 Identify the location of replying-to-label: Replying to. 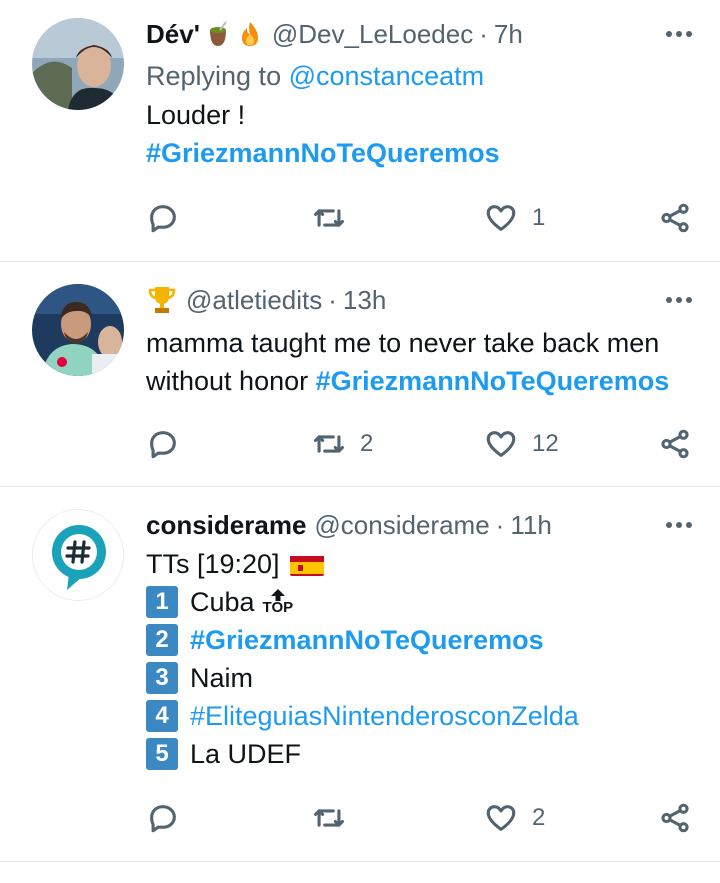
(214, 76).